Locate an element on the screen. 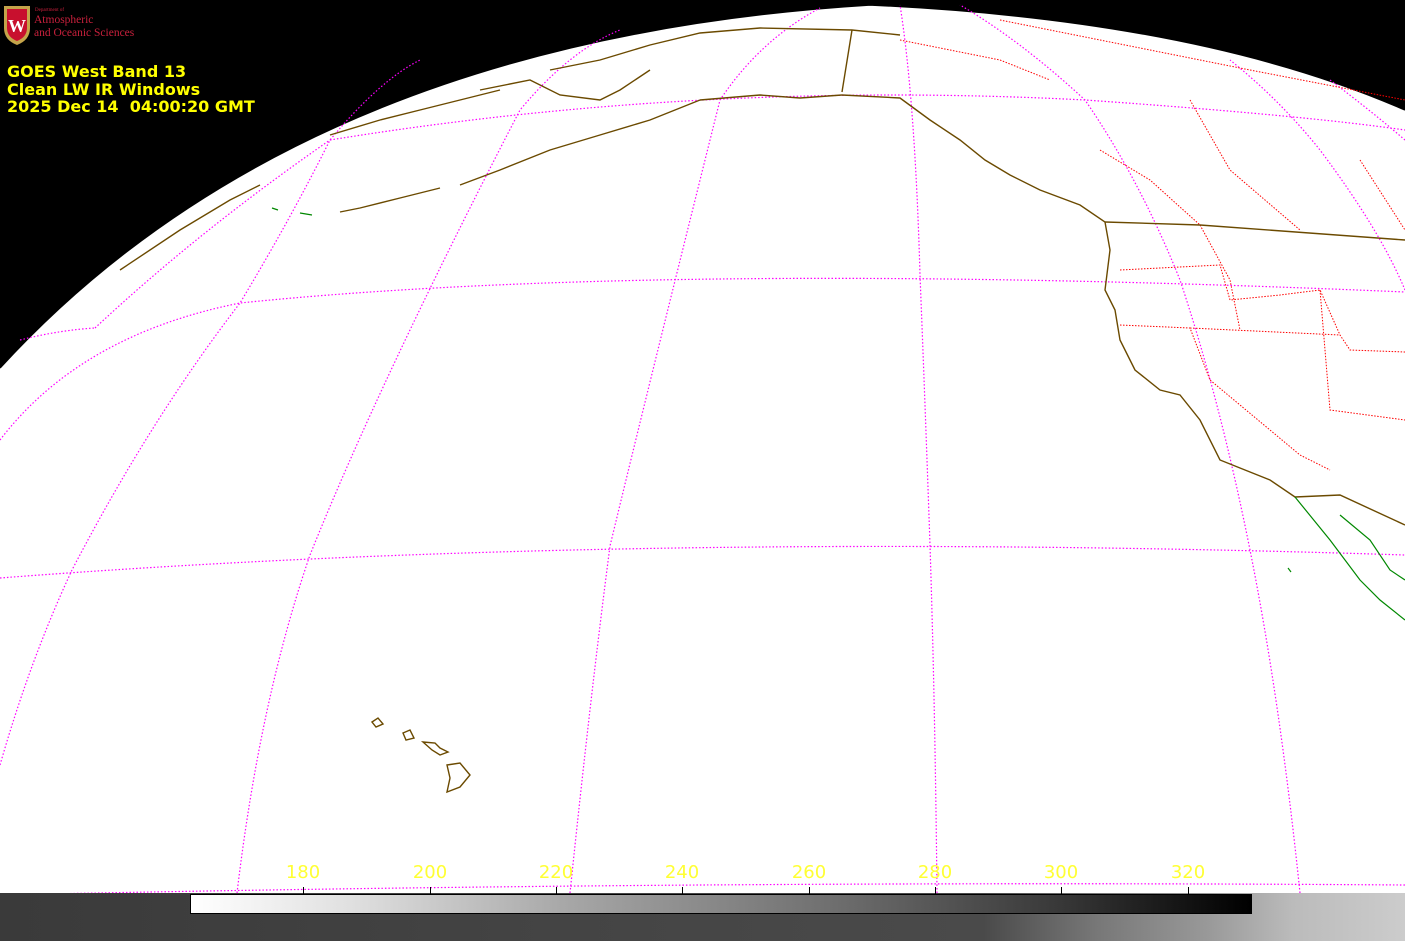  title-satellite-band: GOES West Band 13 is located at coordinates (97, 71).